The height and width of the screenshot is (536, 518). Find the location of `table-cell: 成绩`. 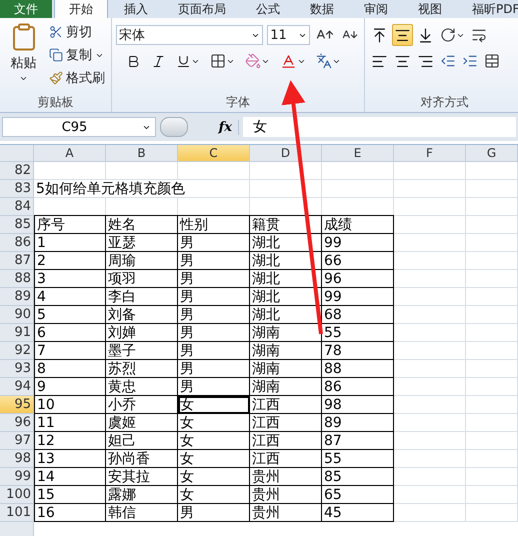

table-cell: 成绩 is located at coordinates (358, 224).